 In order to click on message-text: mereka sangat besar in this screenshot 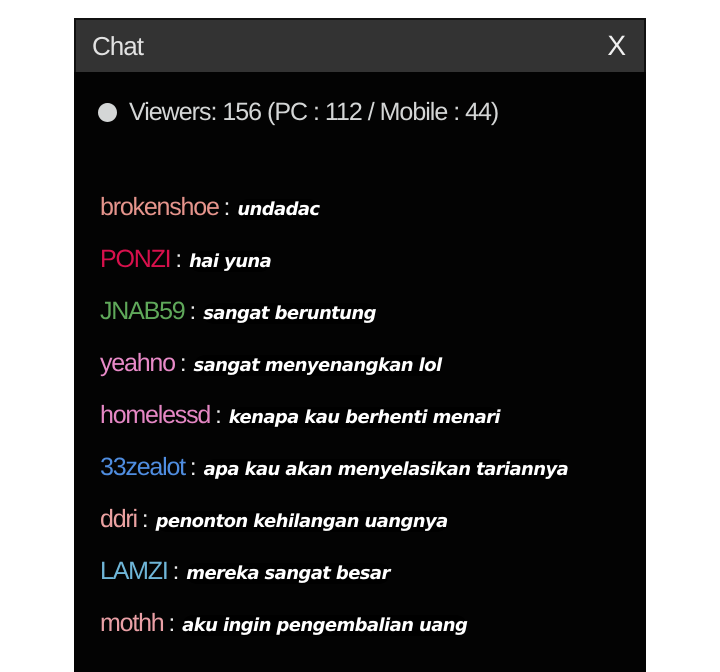, I will do `click(288, 573)`.